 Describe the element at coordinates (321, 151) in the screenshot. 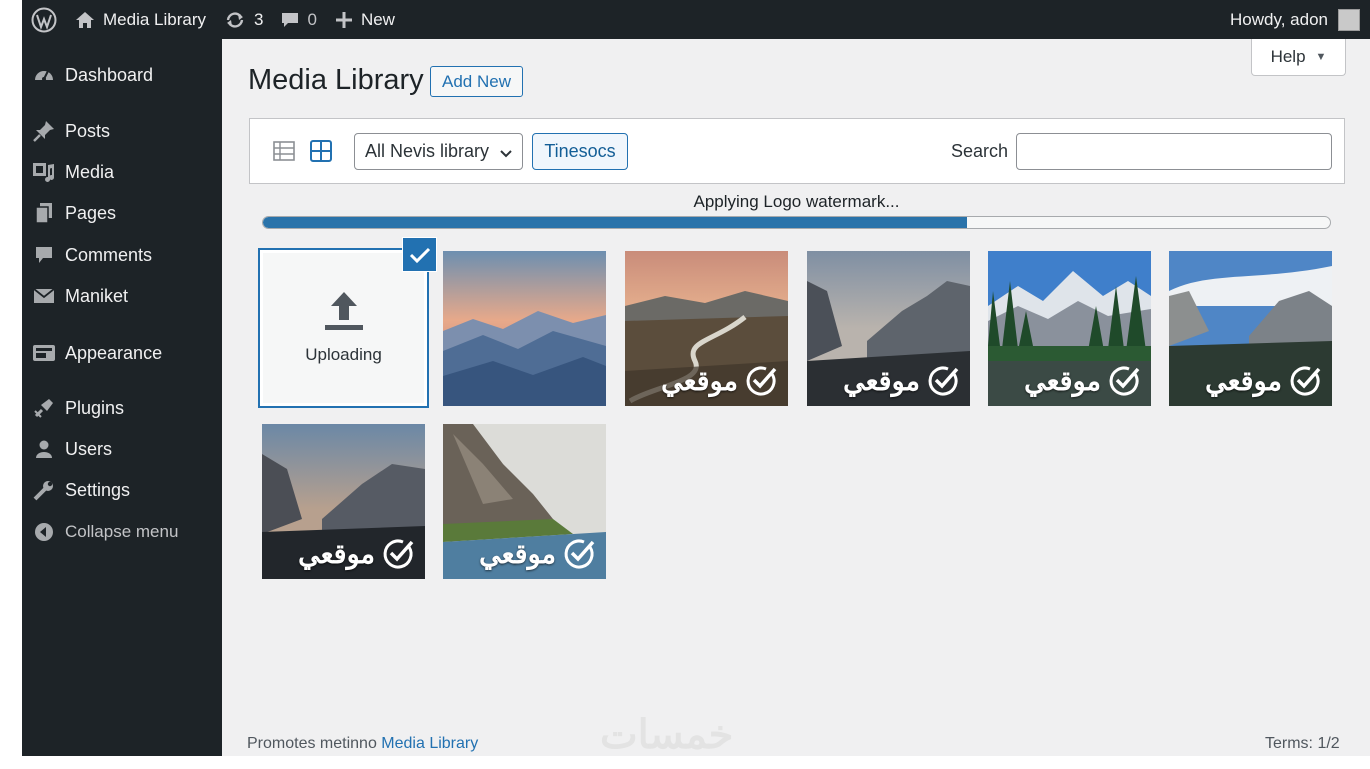

I see `grid-view-icon` at that location.